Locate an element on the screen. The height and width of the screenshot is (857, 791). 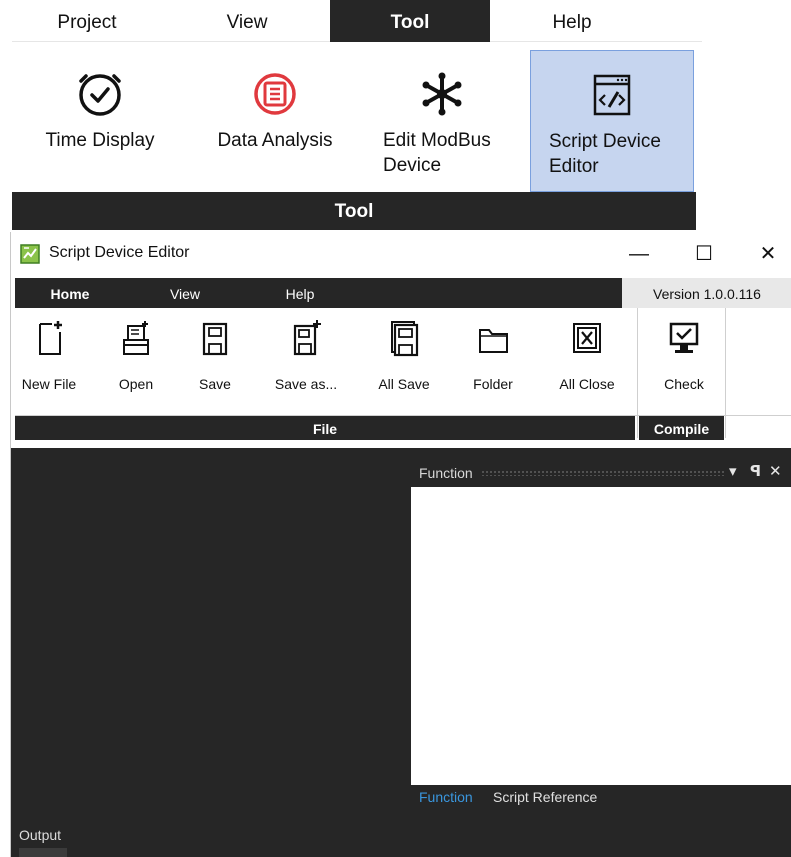
script-editor-icon is located at coordinates (612, 95).